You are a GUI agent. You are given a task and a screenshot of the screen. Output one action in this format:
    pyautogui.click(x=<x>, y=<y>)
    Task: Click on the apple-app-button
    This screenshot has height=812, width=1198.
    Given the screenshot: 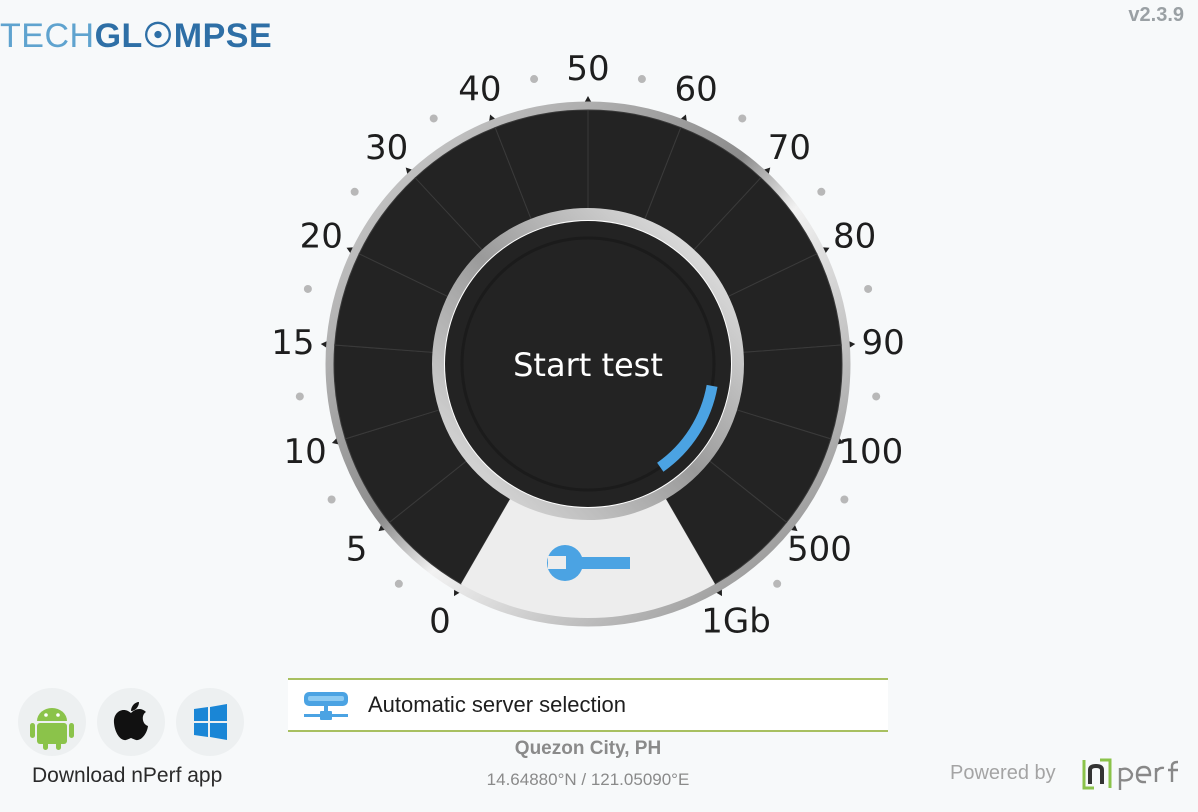 What is the action you would take?
    pyautogui.click(x=131, y=722)
    